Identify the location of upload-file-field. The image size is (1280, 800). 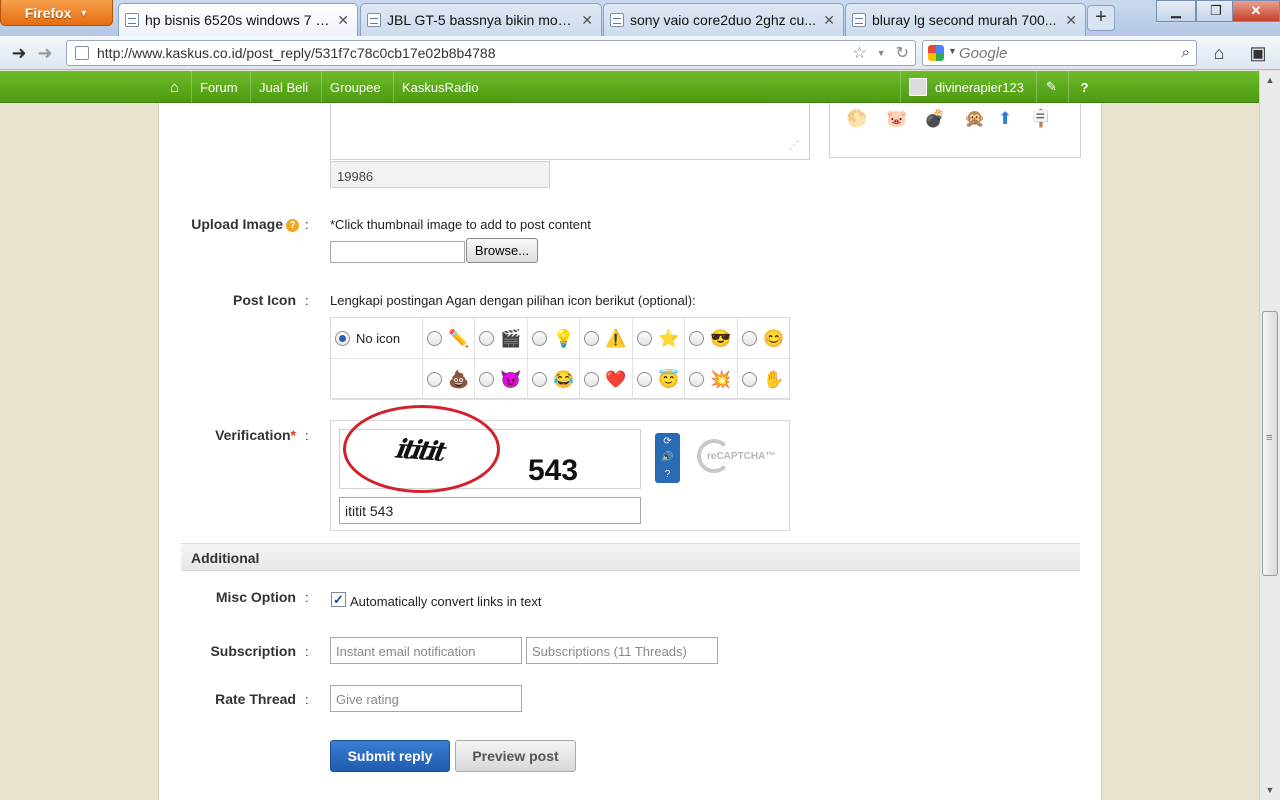
(397, 252).